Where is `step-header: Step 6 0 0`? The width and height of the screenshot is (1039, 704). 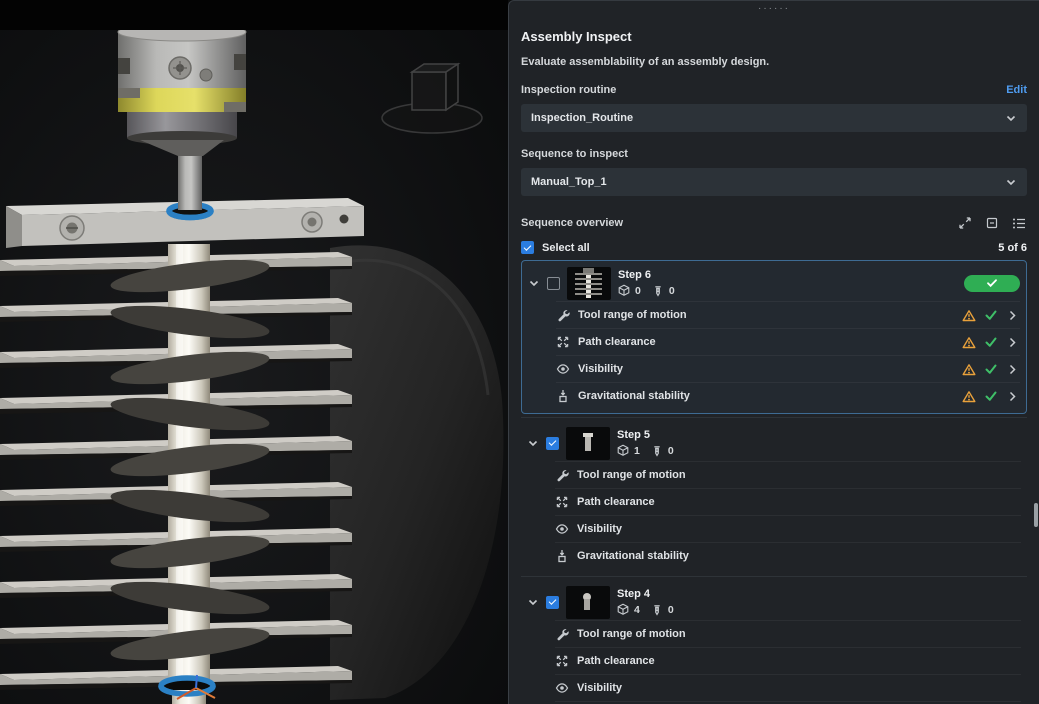
step-header: Step 6 0 0 is located at coordinates (774, 283).